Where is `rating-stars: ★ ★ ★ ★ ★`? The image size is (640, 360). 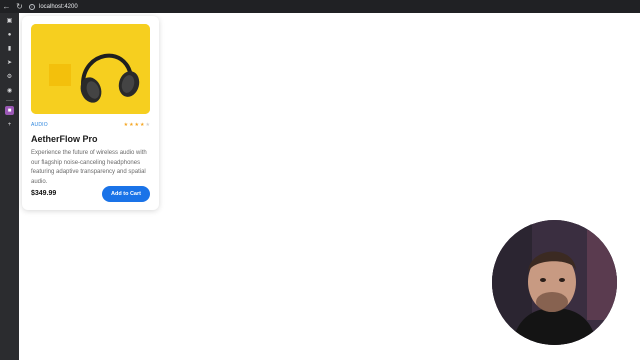 rating-stars: ★ ★ ★ ★ ★ is located at coordinates (136, 124).